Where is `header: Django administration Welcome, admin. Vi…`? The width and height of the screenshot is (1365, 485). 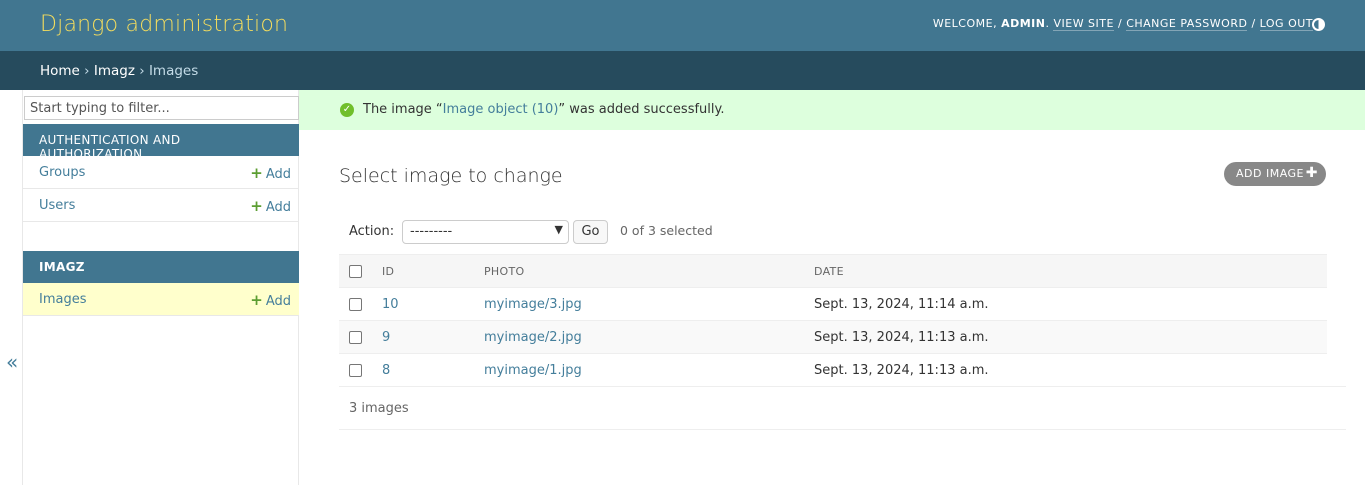 header: Django administration Welcome, admin. Vi… is located at coordinates (682, 25).